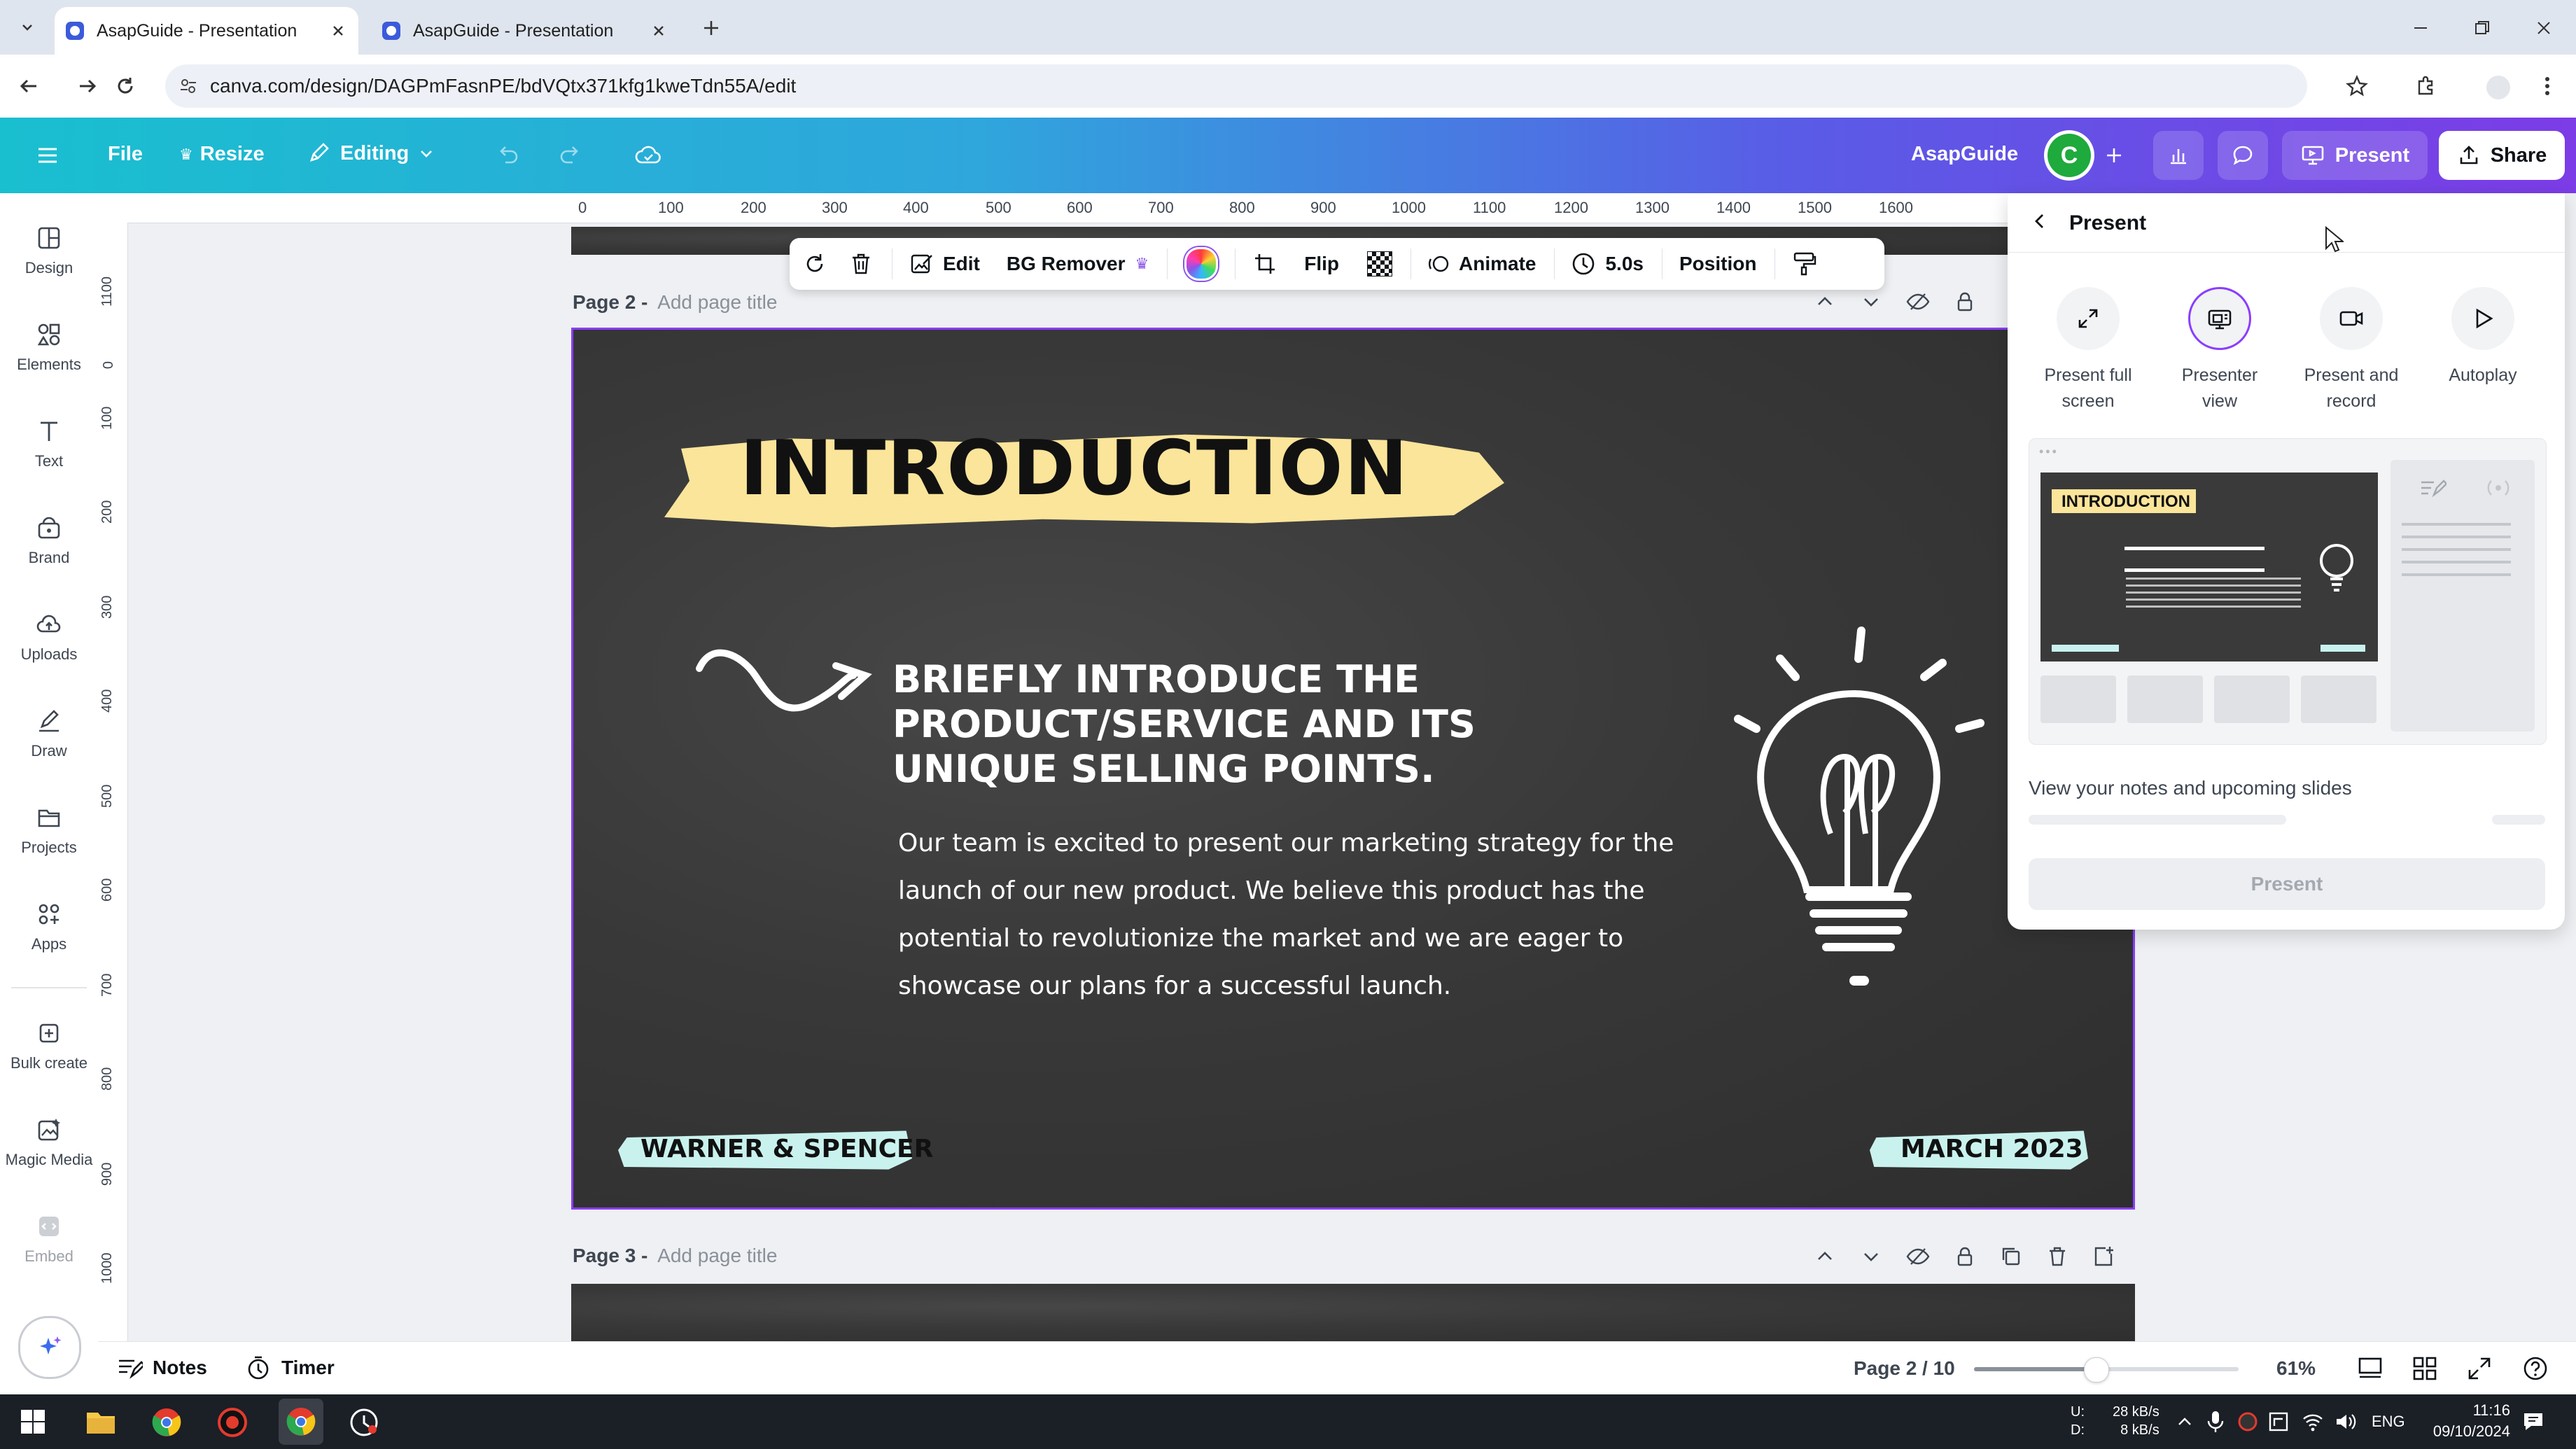  Describe the element at coordinates (2313, 1421) in the screenshot. I see `wifi-icon` at that location.